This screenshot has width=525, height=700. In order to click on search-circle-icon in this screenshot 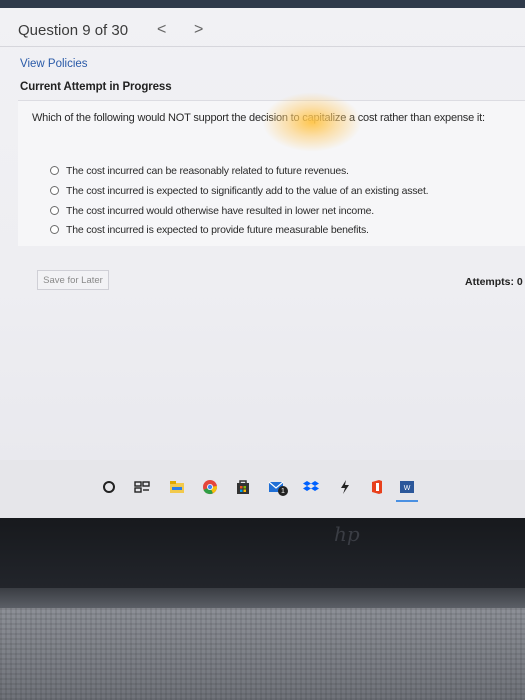, I will do `click(109, 487)`.